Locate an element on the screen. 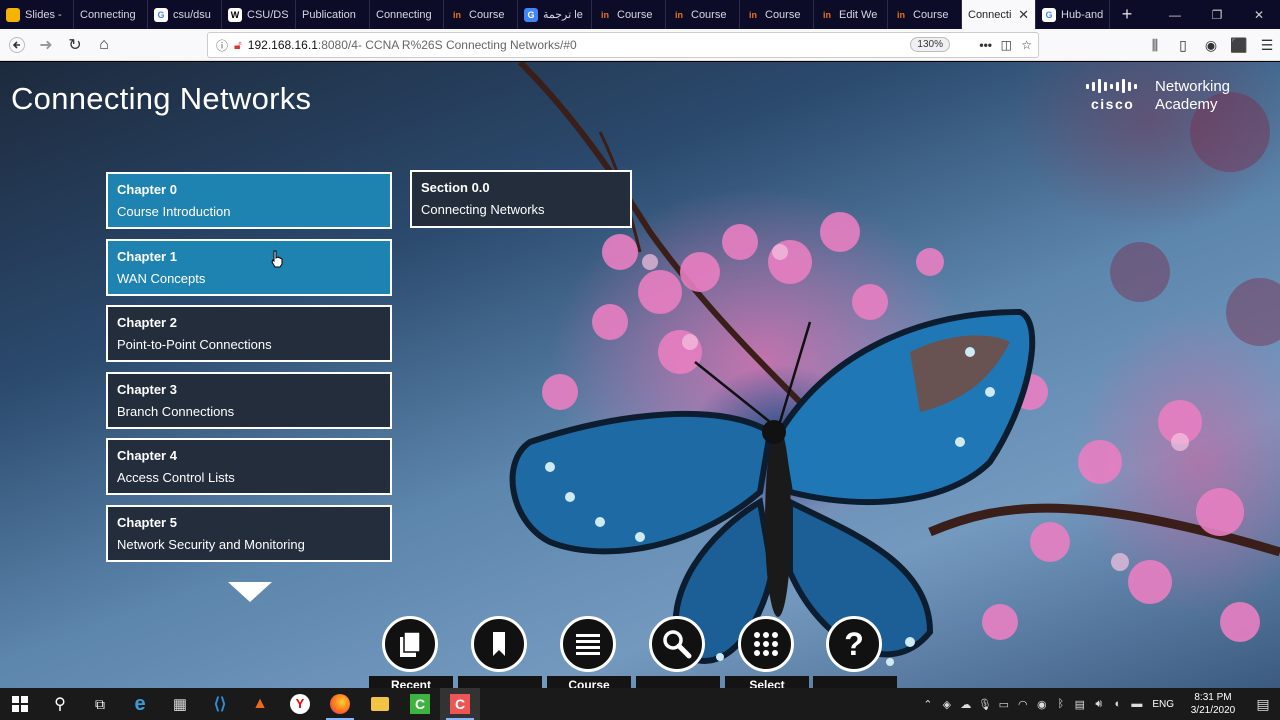 Image resolution: width=1280 pixels, height=720 pixels. arrow-left-icon is located at coordinates (17, 44).